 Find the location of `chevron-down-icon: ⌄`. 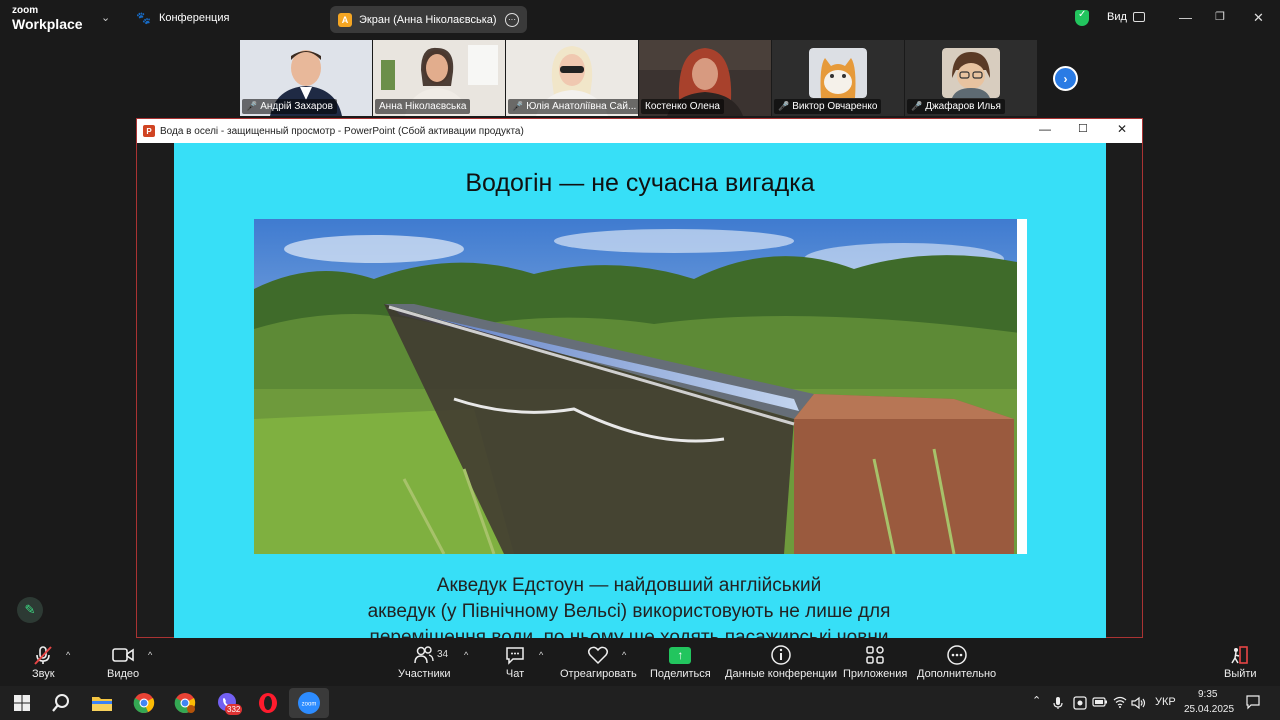

chevron-down-icon: ⌄ is located at coordinates (105, 17).